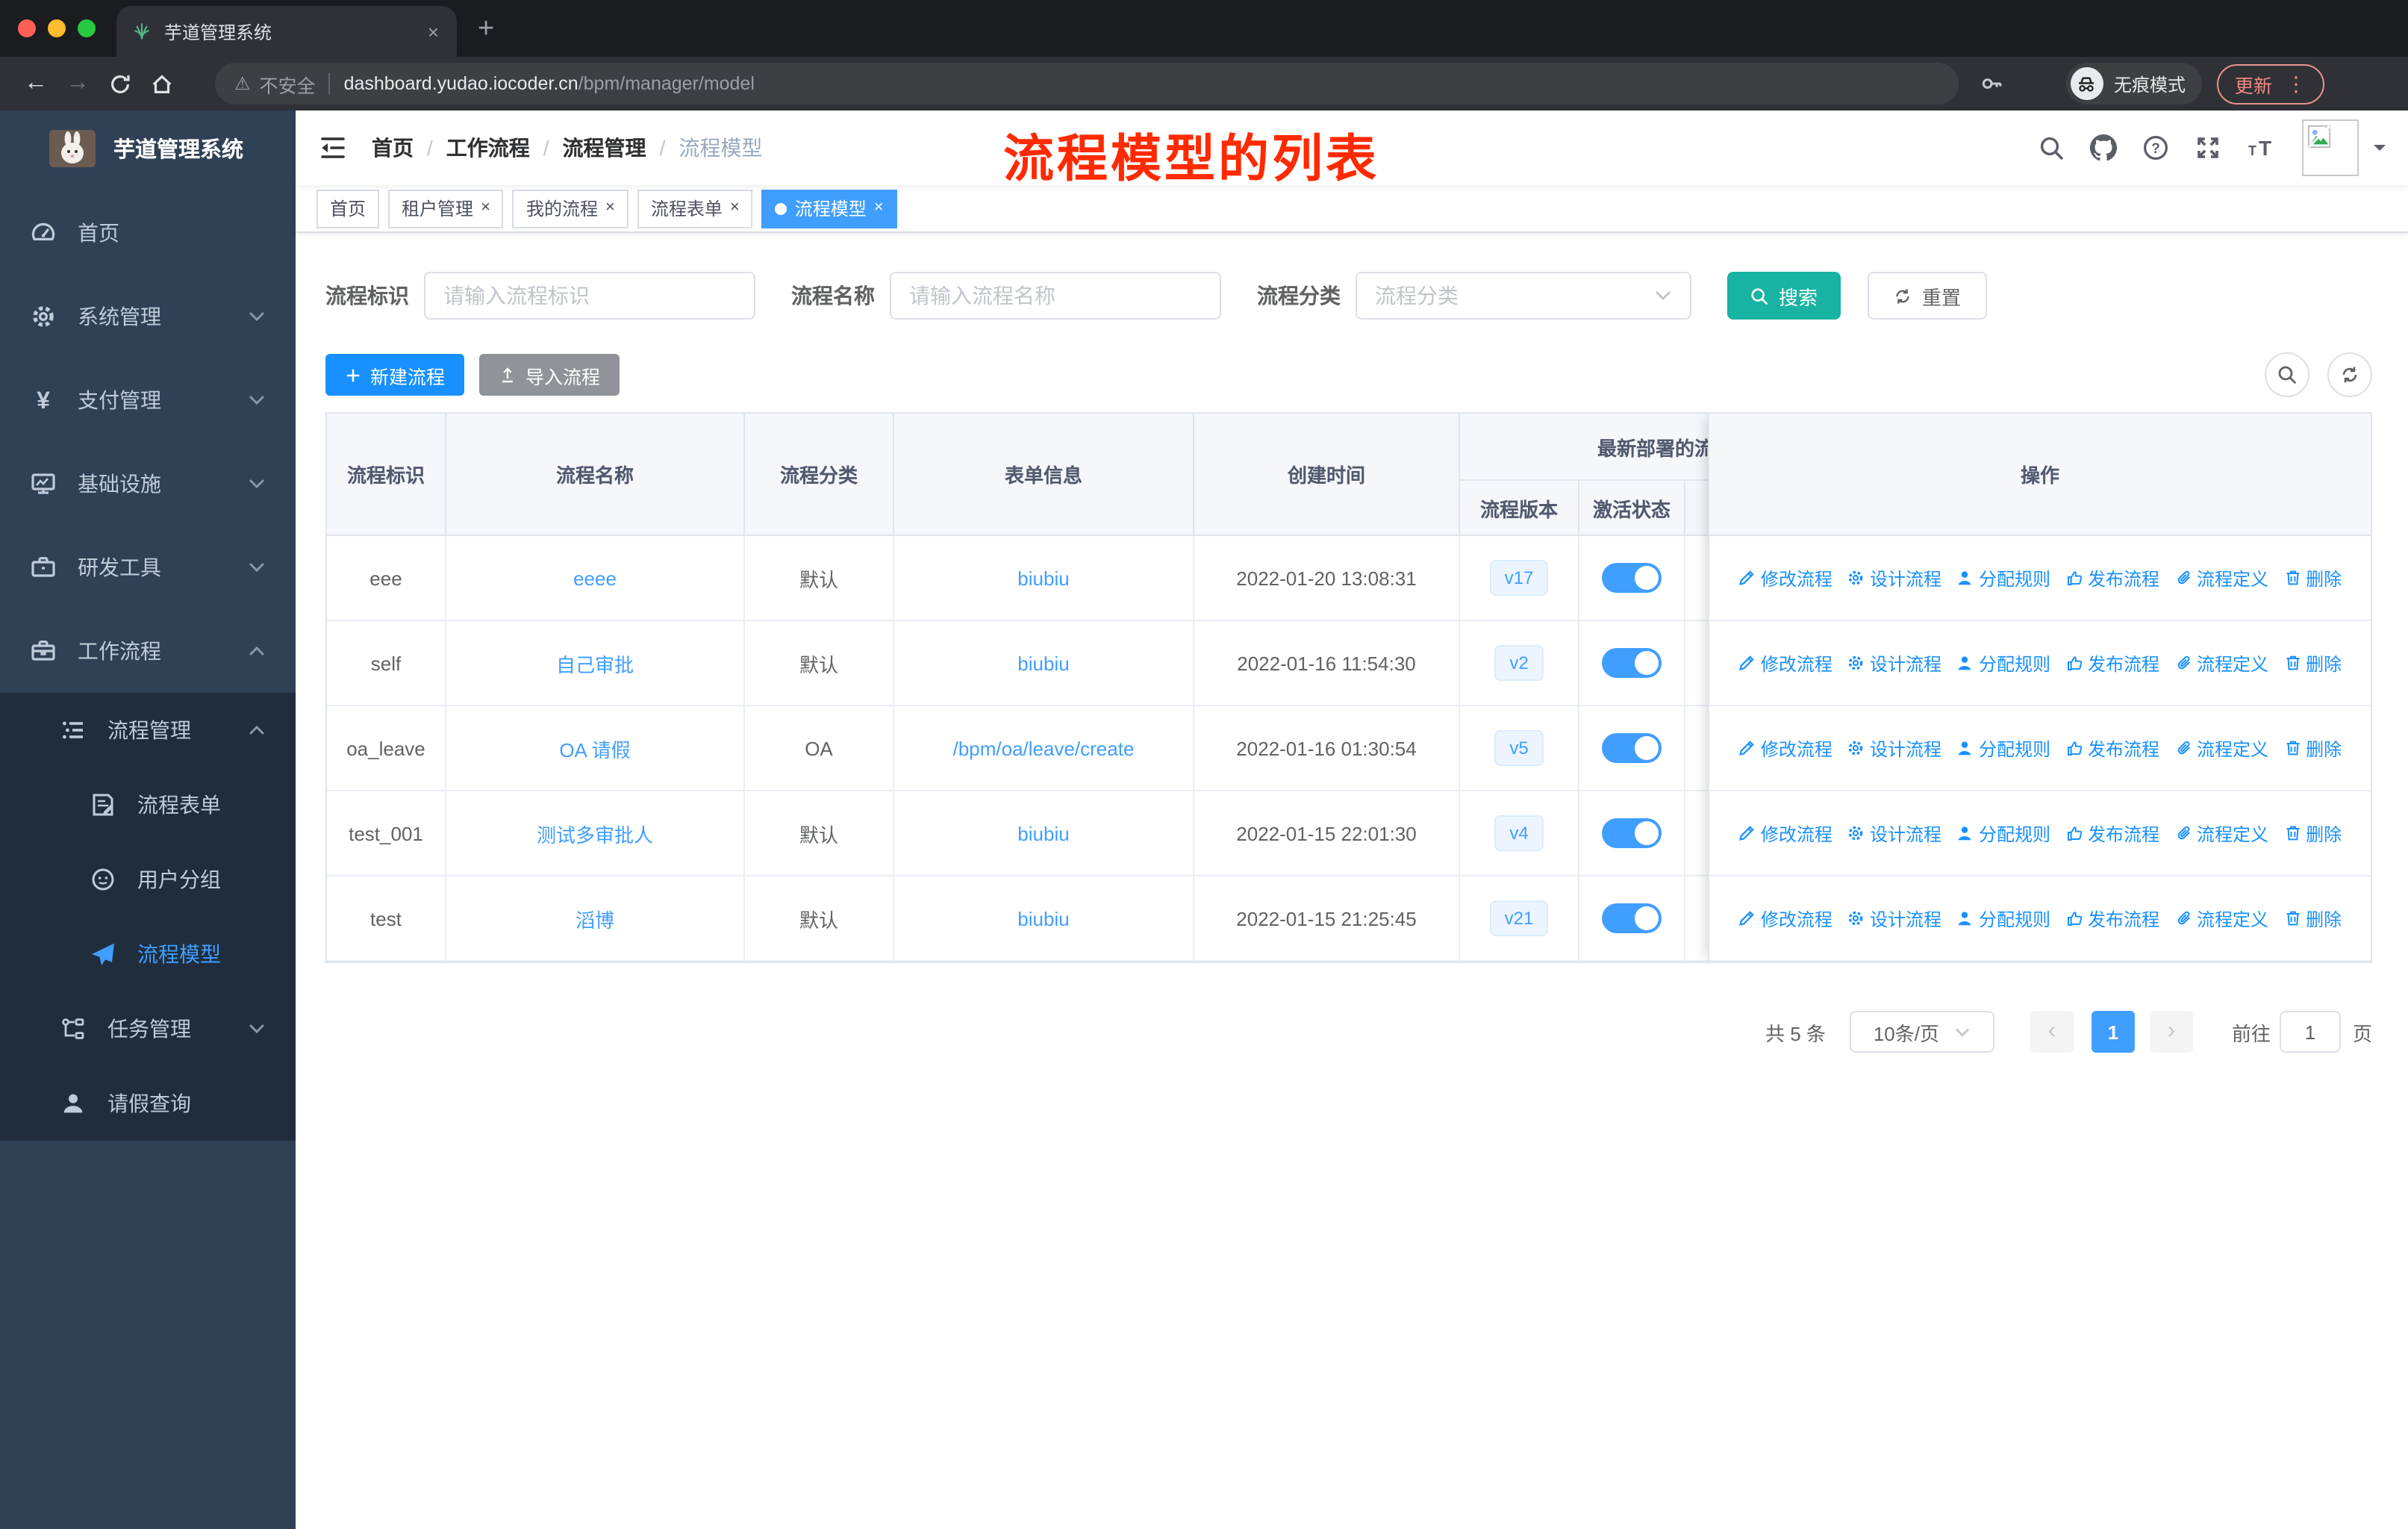  Describe the element at coordinates (2103, 147) in the screenshot. I see `github-icon` at that location.